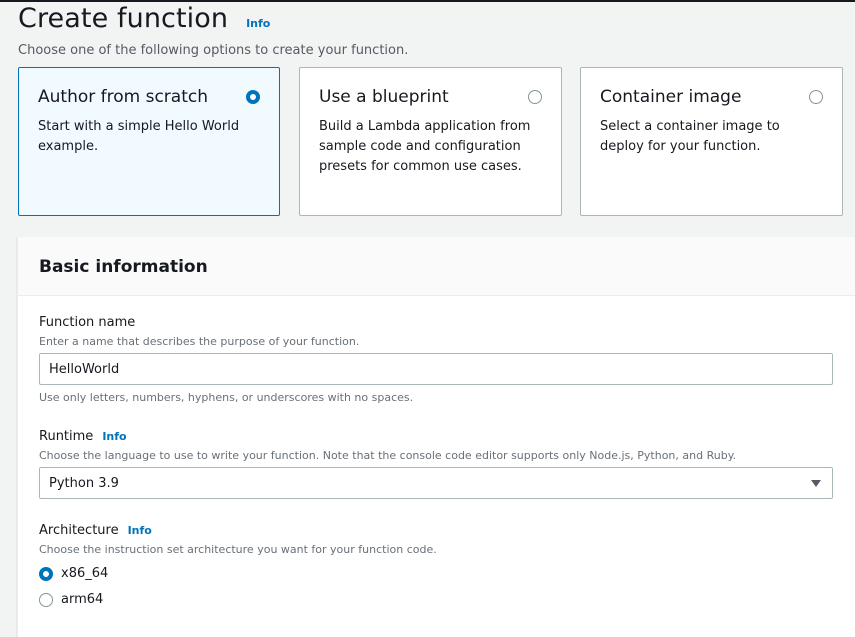  I want to click on page-info-link: Info, so click(258, 23).